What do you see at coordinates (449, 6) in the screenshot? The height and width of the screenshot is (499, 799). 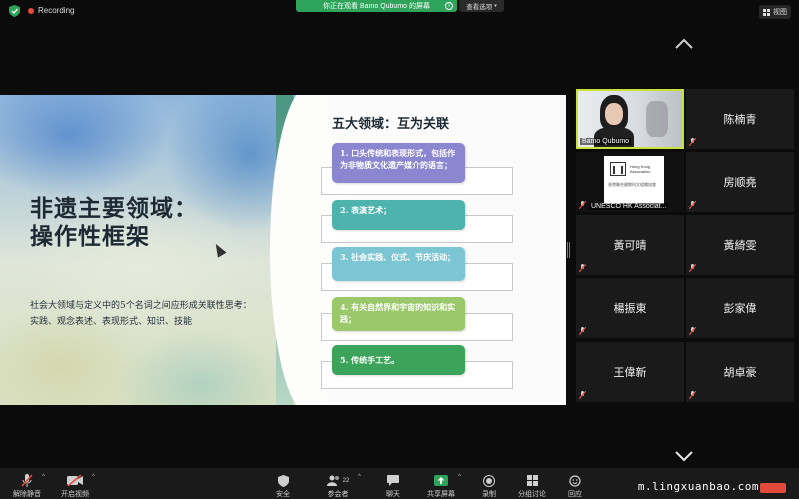 I see `info-icon: i` at bounding box center [449, 6].